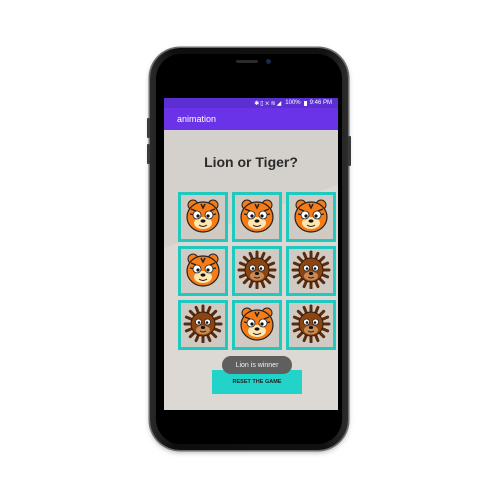 Image resolution: width=500 pixels, height=500 pixels. What do you see at coordinates (251, 103) in the screenshot?
I see `status-bar: ✱▯⨯≋◢ 100% 9:46 PM` at bounding box center [251, 103].